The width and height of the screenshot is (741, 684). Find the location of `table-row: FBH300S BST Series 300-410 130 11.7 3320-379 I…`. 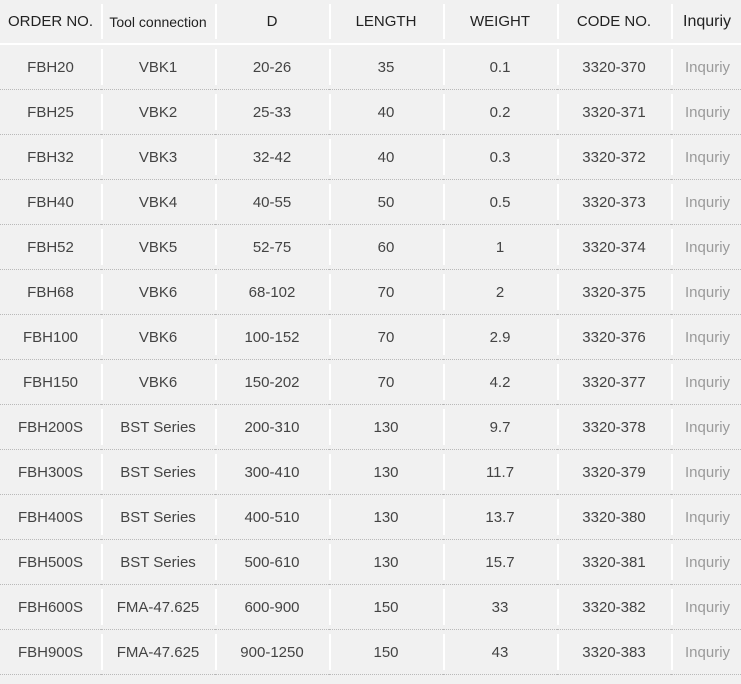

table-row: FBH300S BST Series 300-410 130 11.7 3320-379 I… is located at coordinates (370, 472).